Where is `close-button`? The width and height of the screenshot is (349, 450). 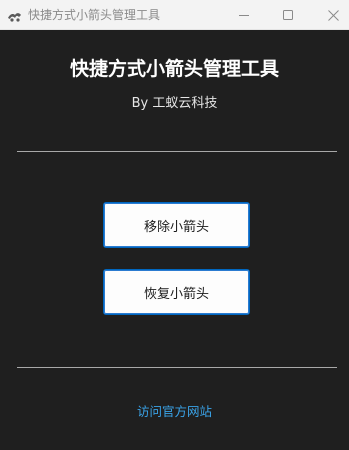 close-button is located at coordinates (329, 15).